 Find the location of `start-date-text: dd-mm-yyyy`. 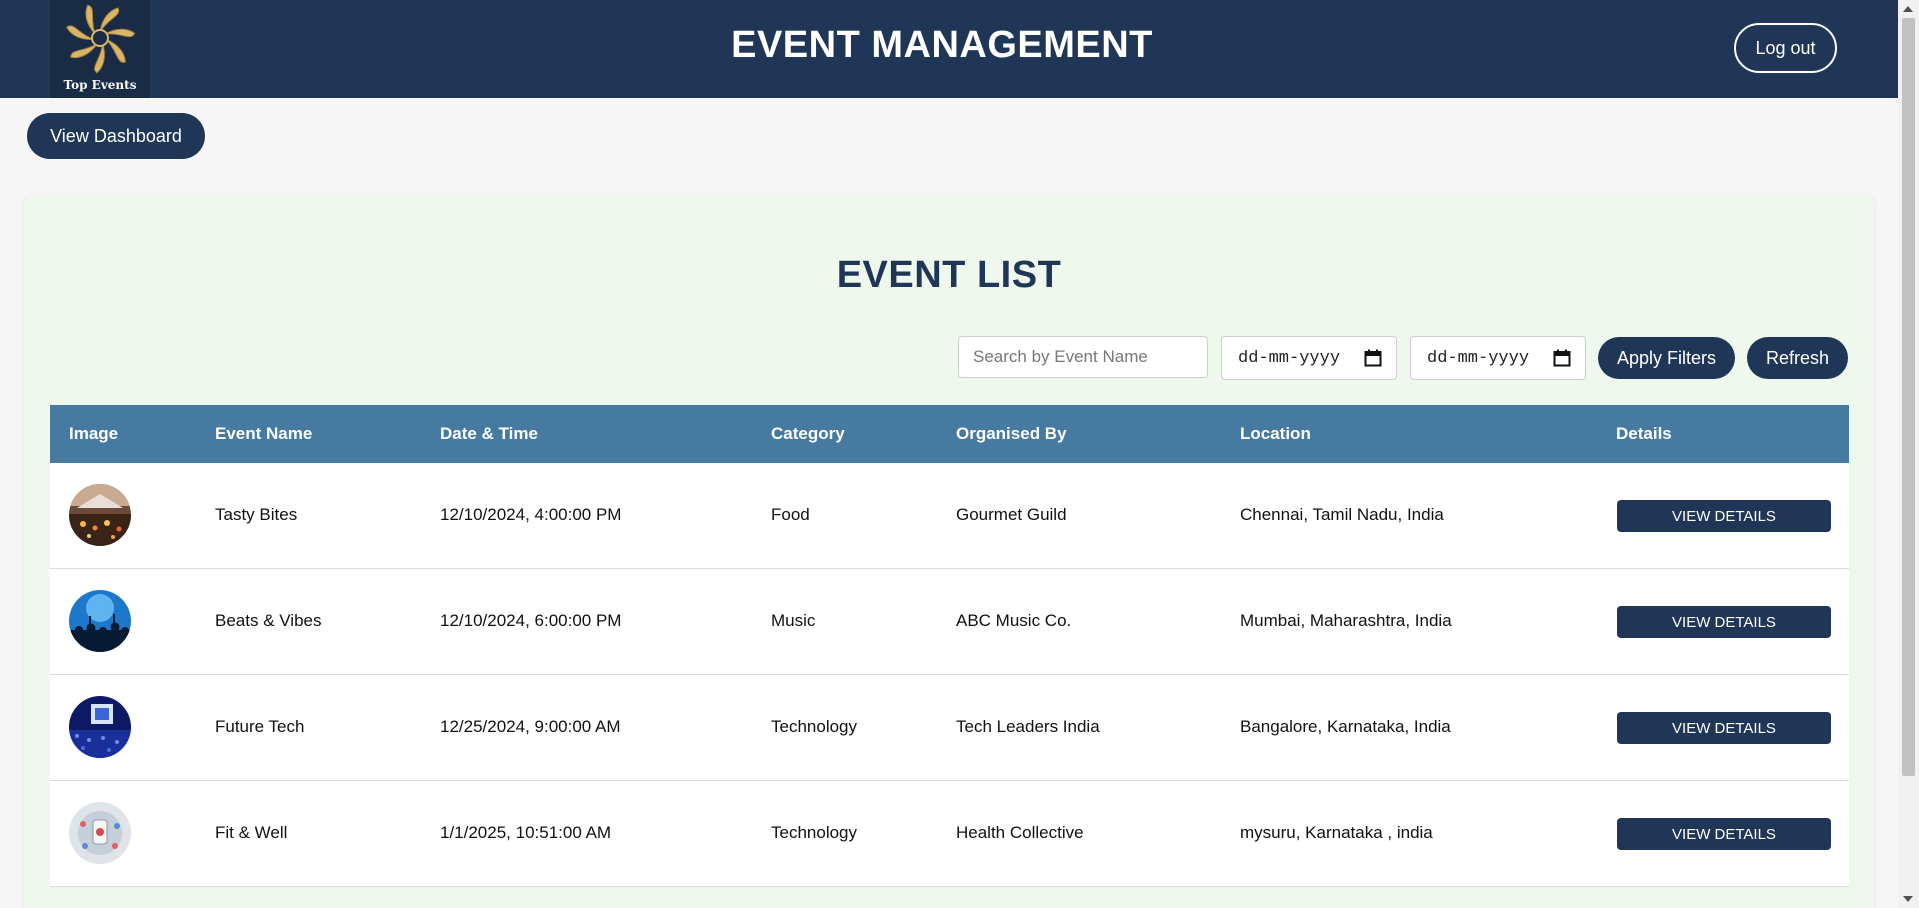

start-date-text: dd-mm-yyyy is located at coordinates (1289, 358).